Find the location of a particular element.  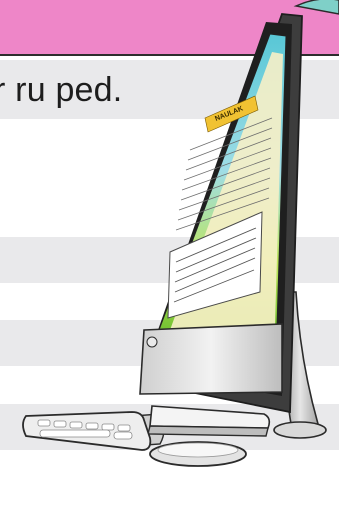

mouse-icon is located at coordinates (198, 454).